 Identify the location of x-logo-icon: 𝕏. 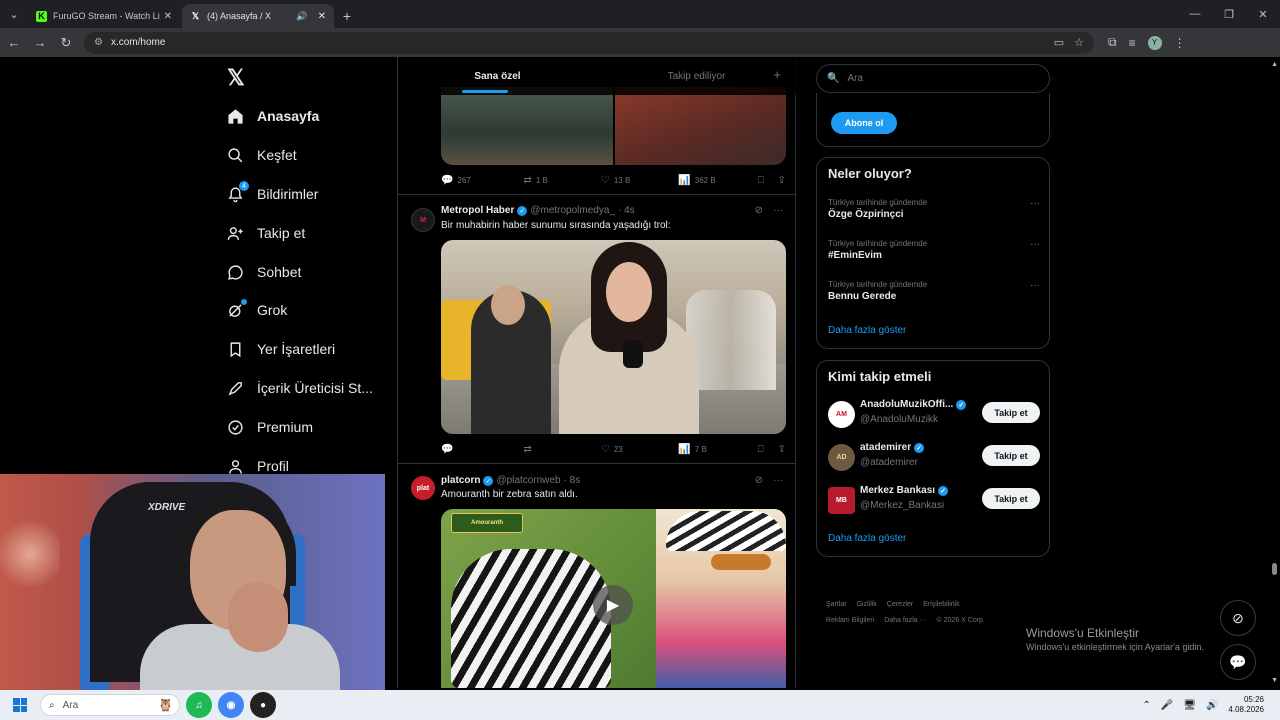
(236, 78).